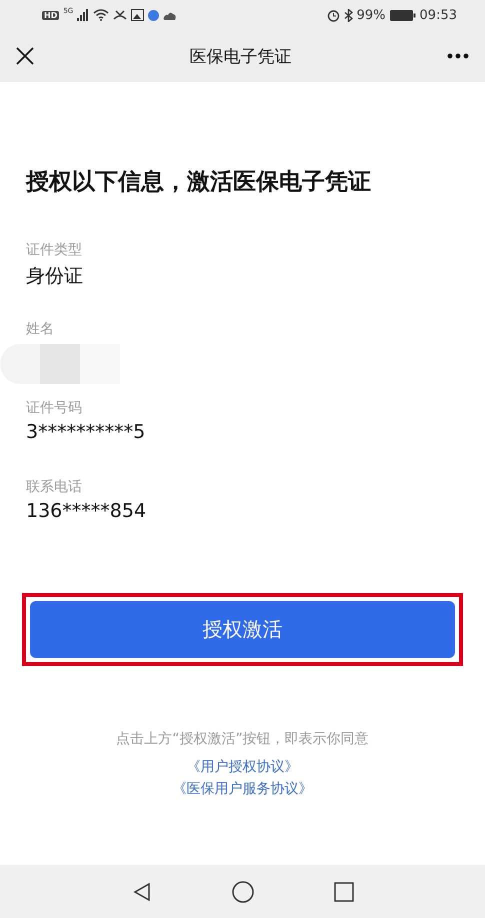 Image resolution: width=485 pixels, height=918 pixels. Describe the element at coordinates (348, 15) in the screenshot. I see `bluetooth-icon` at that location.